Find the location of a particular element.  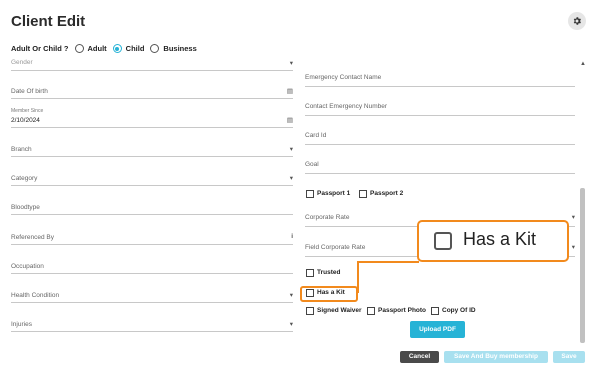

occupation-label: Occupation is located at coordinates (27, 266).